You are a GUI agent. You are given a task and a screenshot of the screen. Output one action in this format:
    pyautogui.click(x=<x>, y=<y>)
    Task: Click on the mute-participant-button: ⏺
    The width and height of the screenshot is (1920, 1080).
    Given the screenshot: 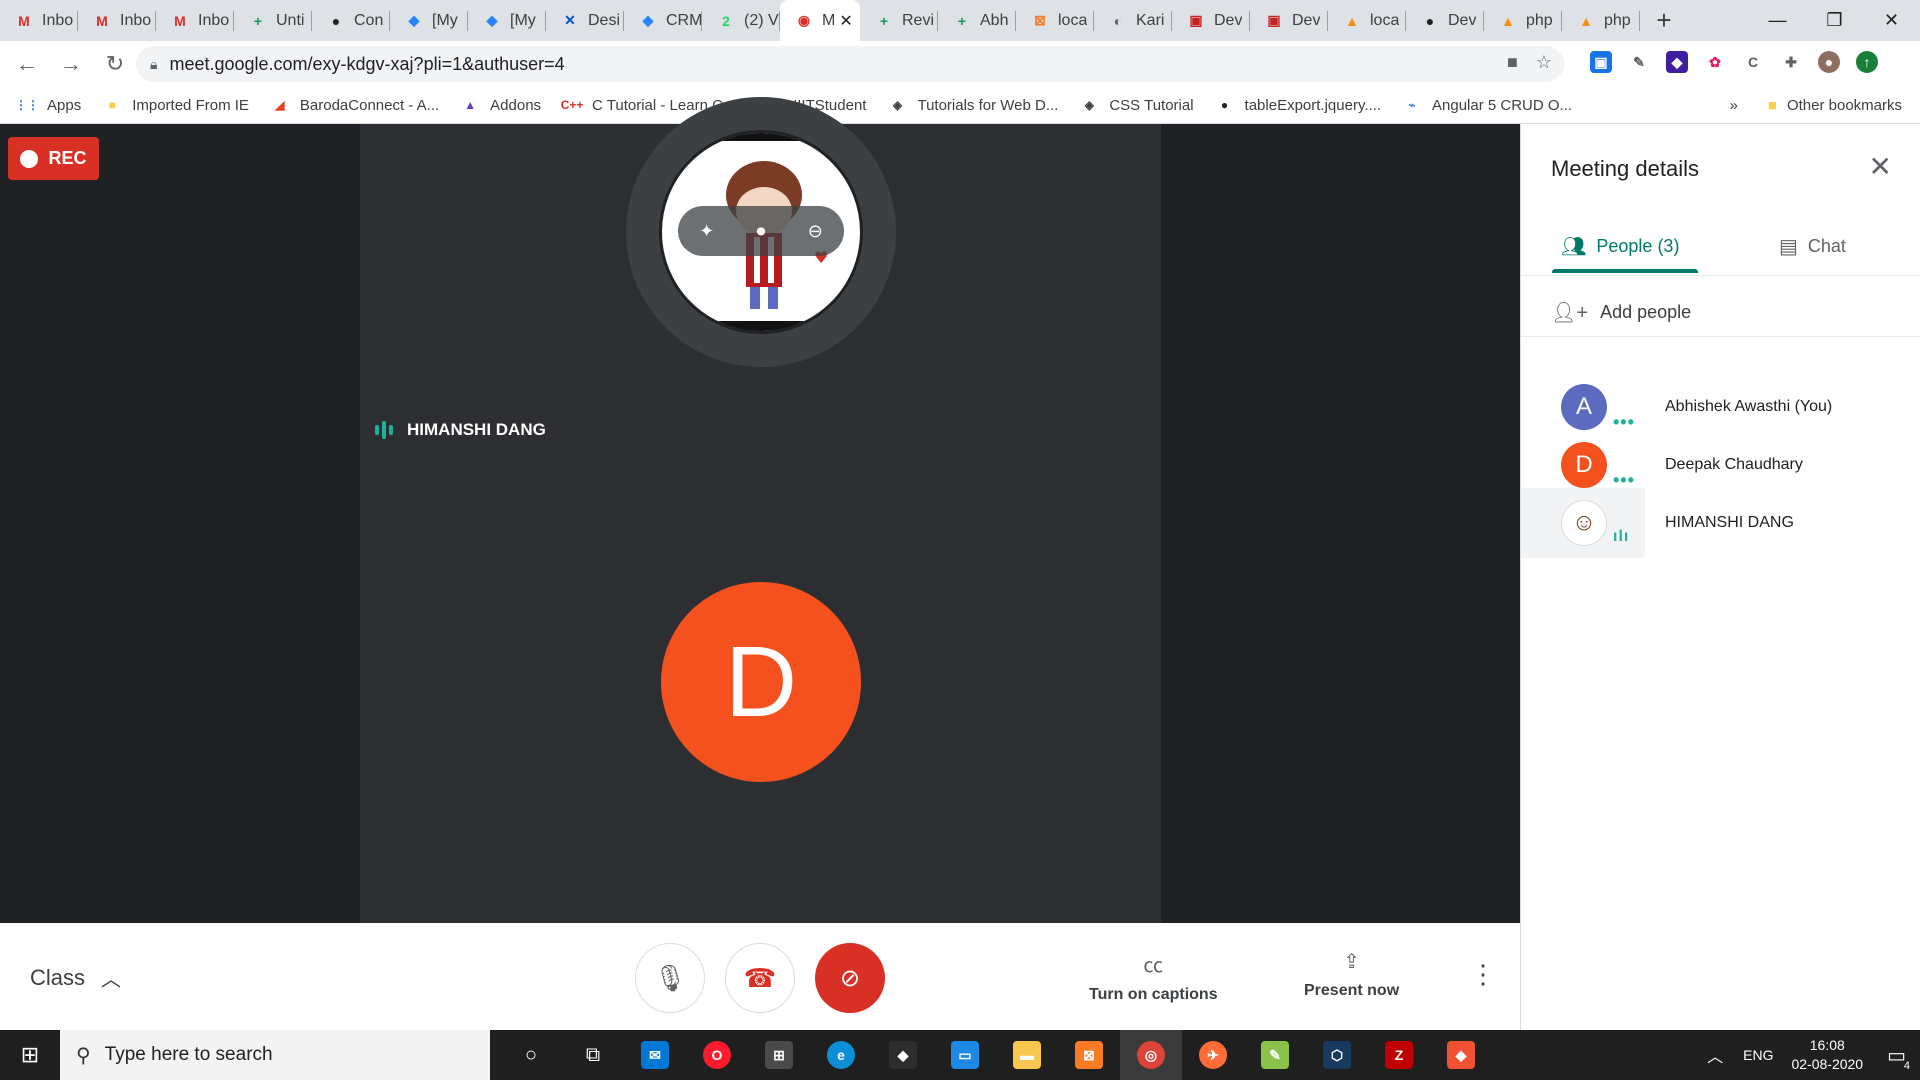 What is the action you would take?
    pyautogui.click(x=760, y=231)
    